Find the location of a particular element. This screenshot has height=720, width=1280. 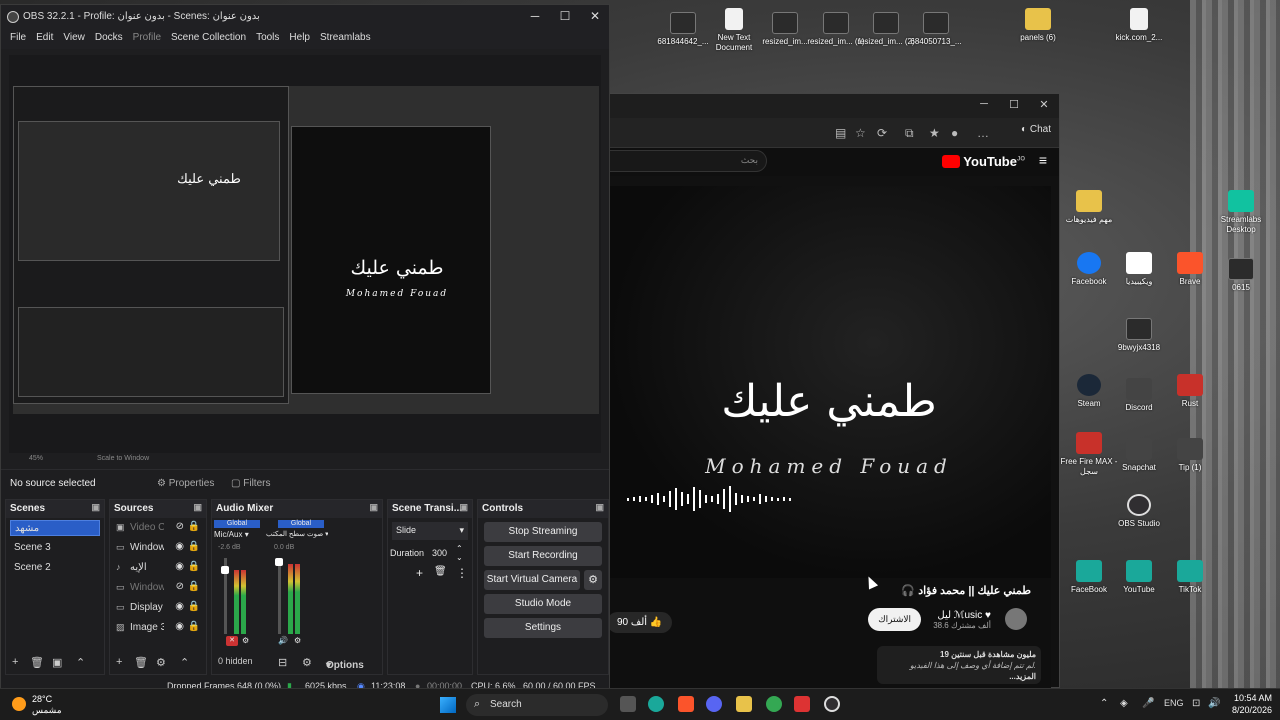

zoom-level: 45% is located at coordinates (36, 458).